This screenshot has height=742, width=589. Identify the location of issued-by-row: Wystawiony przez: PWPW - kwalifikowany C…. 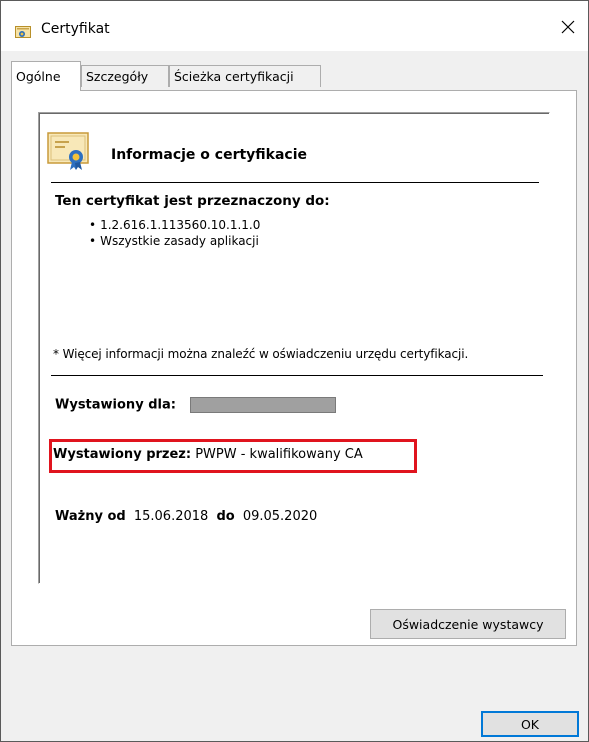
(208, 454).